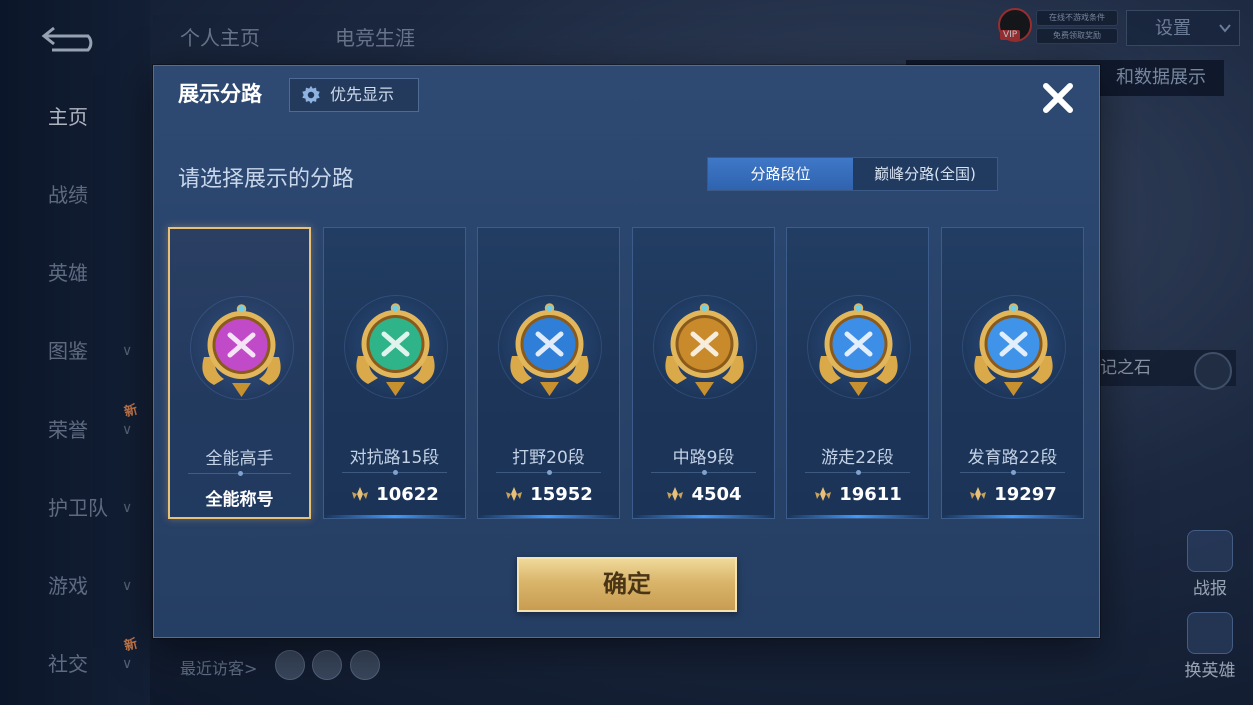  I want to click on lane-value: 19611, so click(870, 494).